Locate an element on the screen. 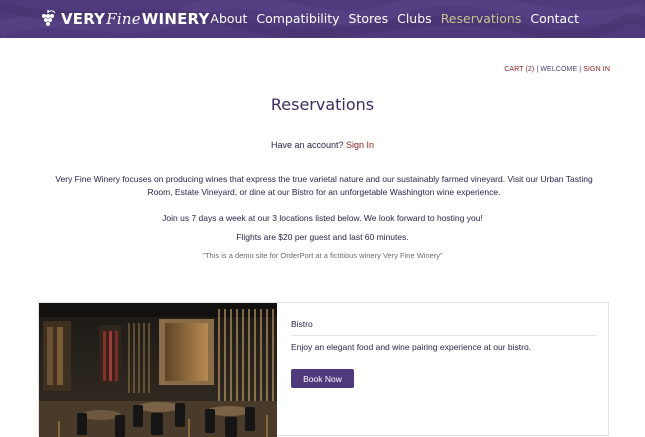 This screenshot has width=645, height=437. bistro-photo is located at coordinates (158, 370).